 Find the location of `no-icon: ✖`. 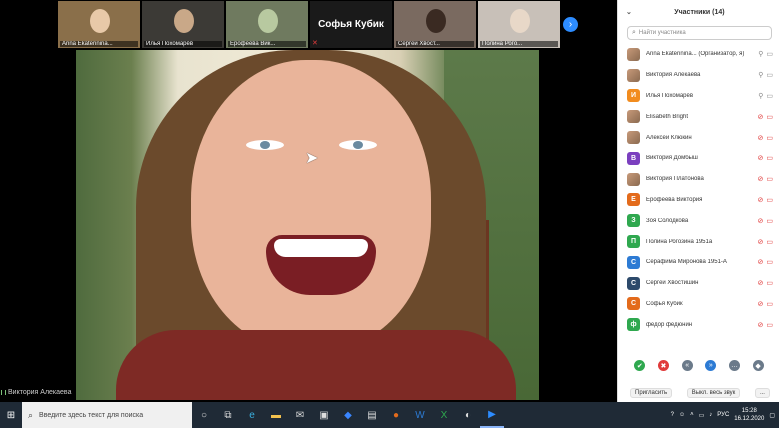

no-icon: ✖ is located at coordinates (663, 365).